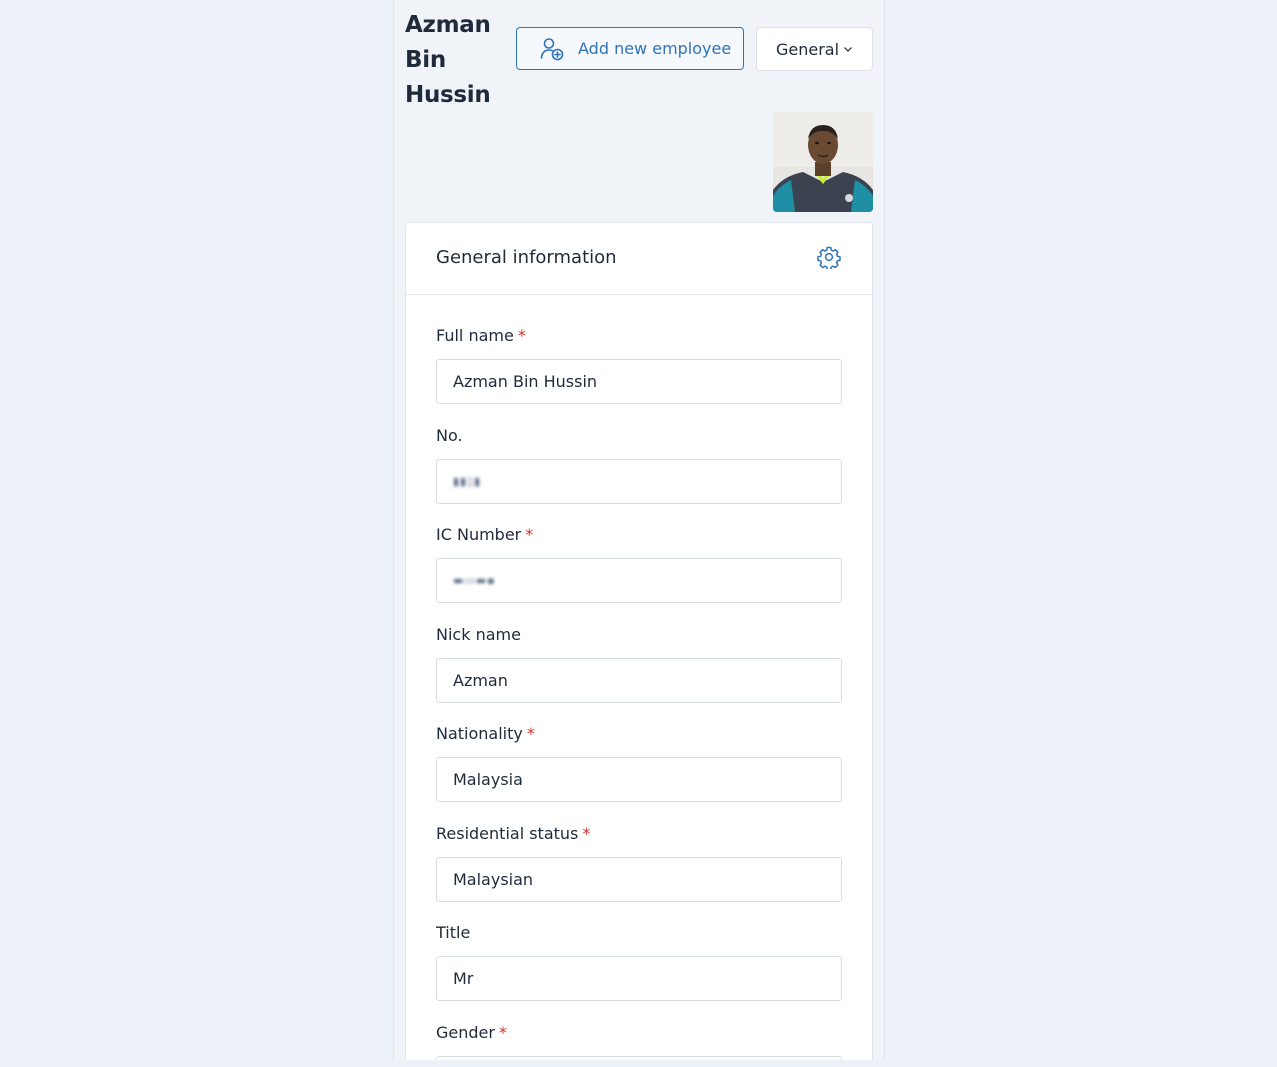  I want to click on section-dropdown: General, so click(814, 49).